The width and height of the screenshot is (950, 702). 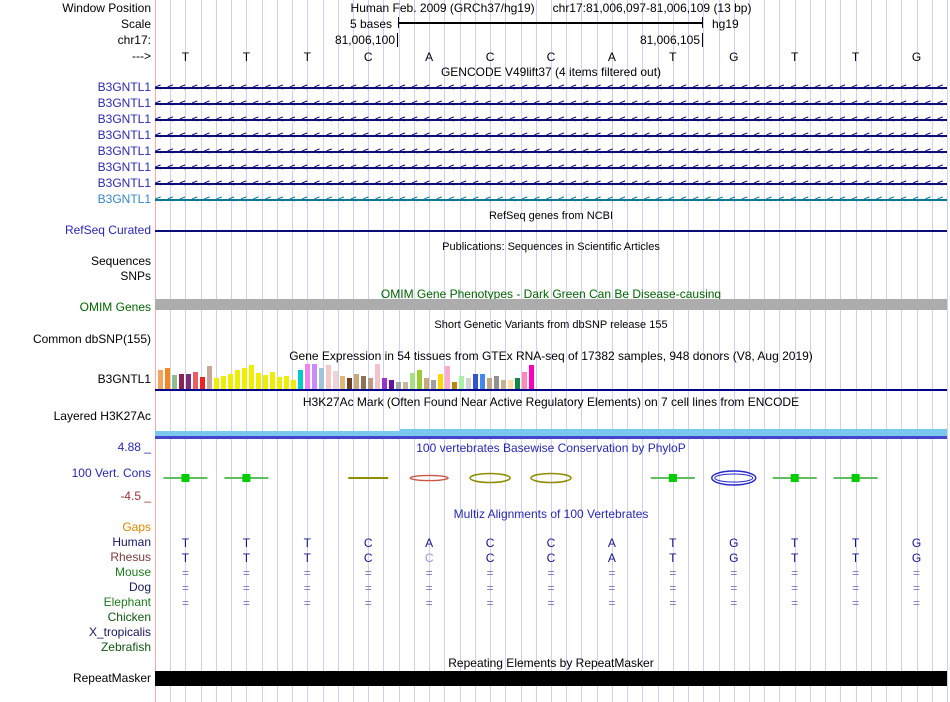 What do you see at coordinates (75, 473) in the screenshot?
I see `track-label-conservation: 100 Vert. Cons` at bounding box center [75, 473].